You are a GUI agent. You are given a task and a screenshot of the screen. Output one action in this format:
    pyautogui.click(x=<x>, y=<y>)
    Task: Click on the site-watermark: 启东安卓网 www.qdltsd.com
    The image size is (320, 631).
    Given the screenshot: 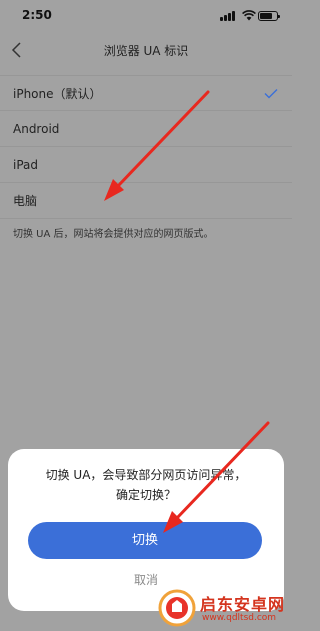 What is the action you would take?
    pyautogui.click(x=225, y=609)
    